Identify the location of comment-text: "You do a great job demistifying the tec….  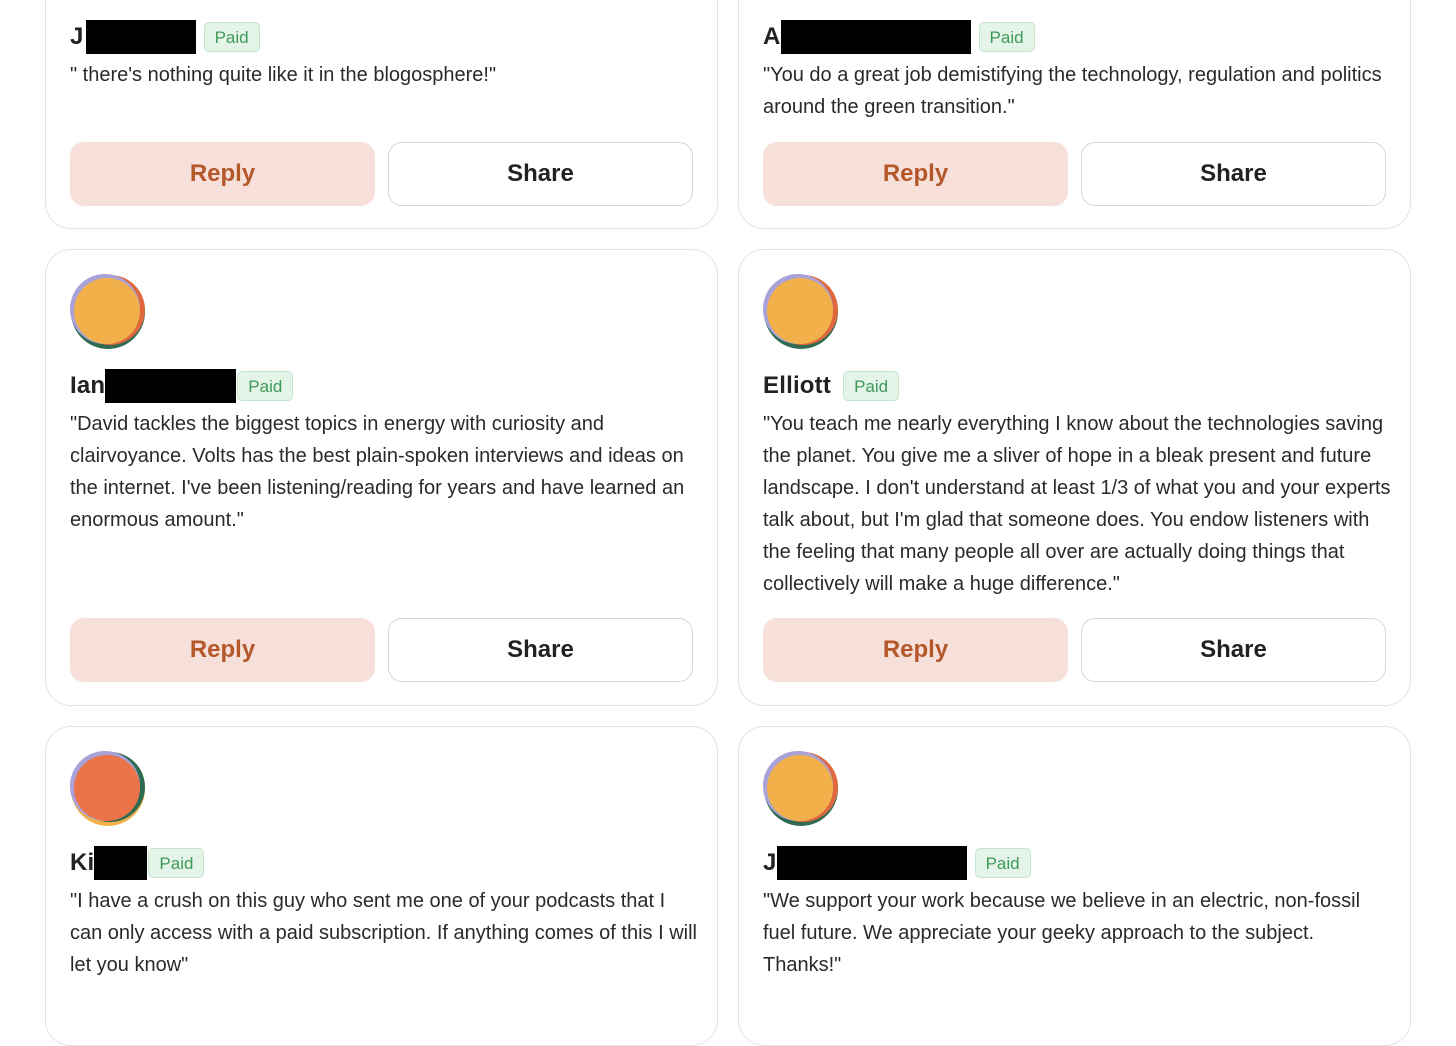
(1072, 91).